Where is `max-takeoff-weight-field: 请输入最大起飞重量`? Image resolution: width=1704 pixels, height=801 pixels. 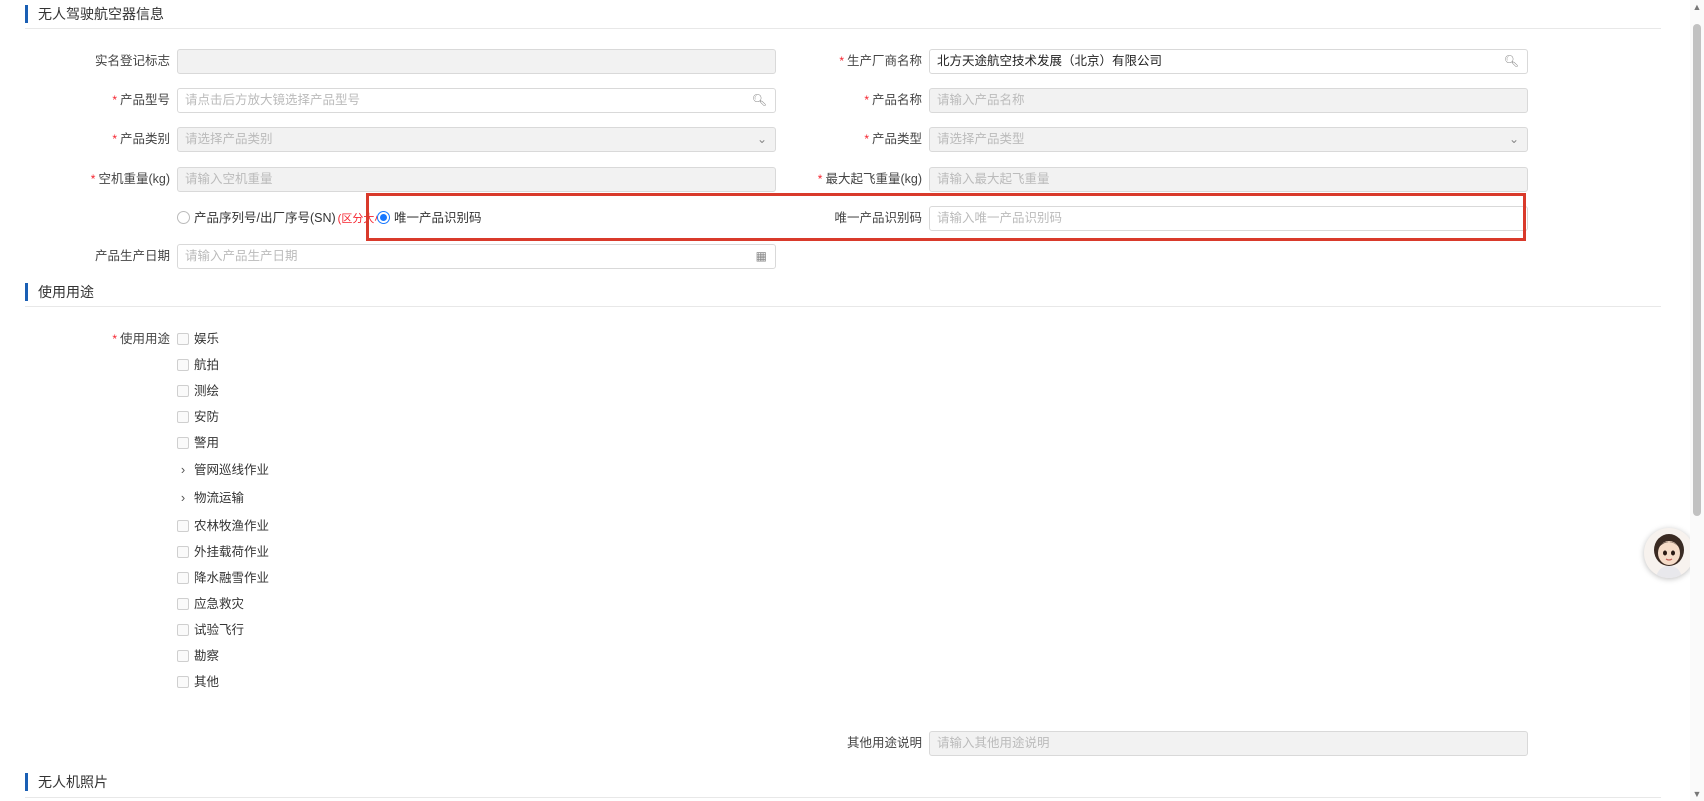
max-takeoff-weight-field: 请输入最大起飞重量 is located at coordinates (1228, 179).